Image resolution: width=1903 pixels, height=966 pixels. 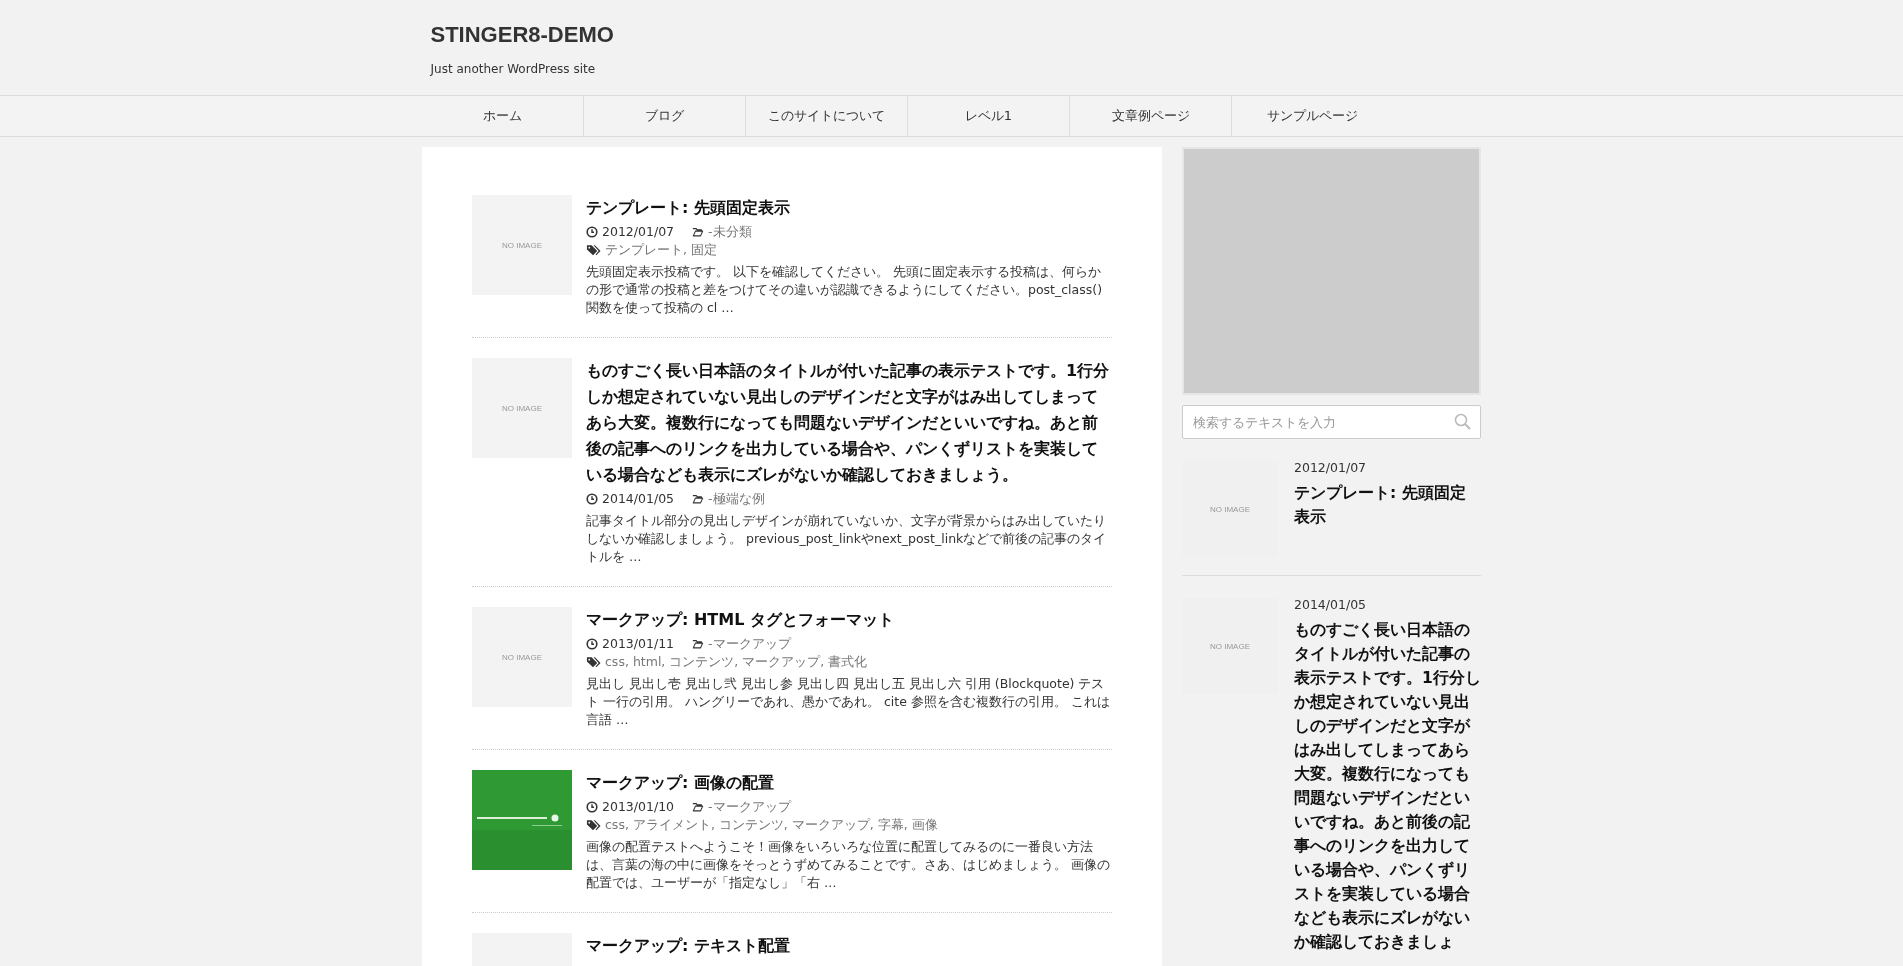 What do you see at coordinates (1387, 786) in the screenshot?
I see `post-title: ものすごく長い日本語のタイトルが付いた記事の表示テストです。1行分しか想定されていない見出しのデザインだと文字がはみ出してしまってあら大変。複数行になっても問題ないデザインだといいですね。あと前後の記事へのリンクを出力している場合や、パンくずリストを実装している場合なども表示にズレがないか確認しておきましょ` at bounding box center [1387, 786].